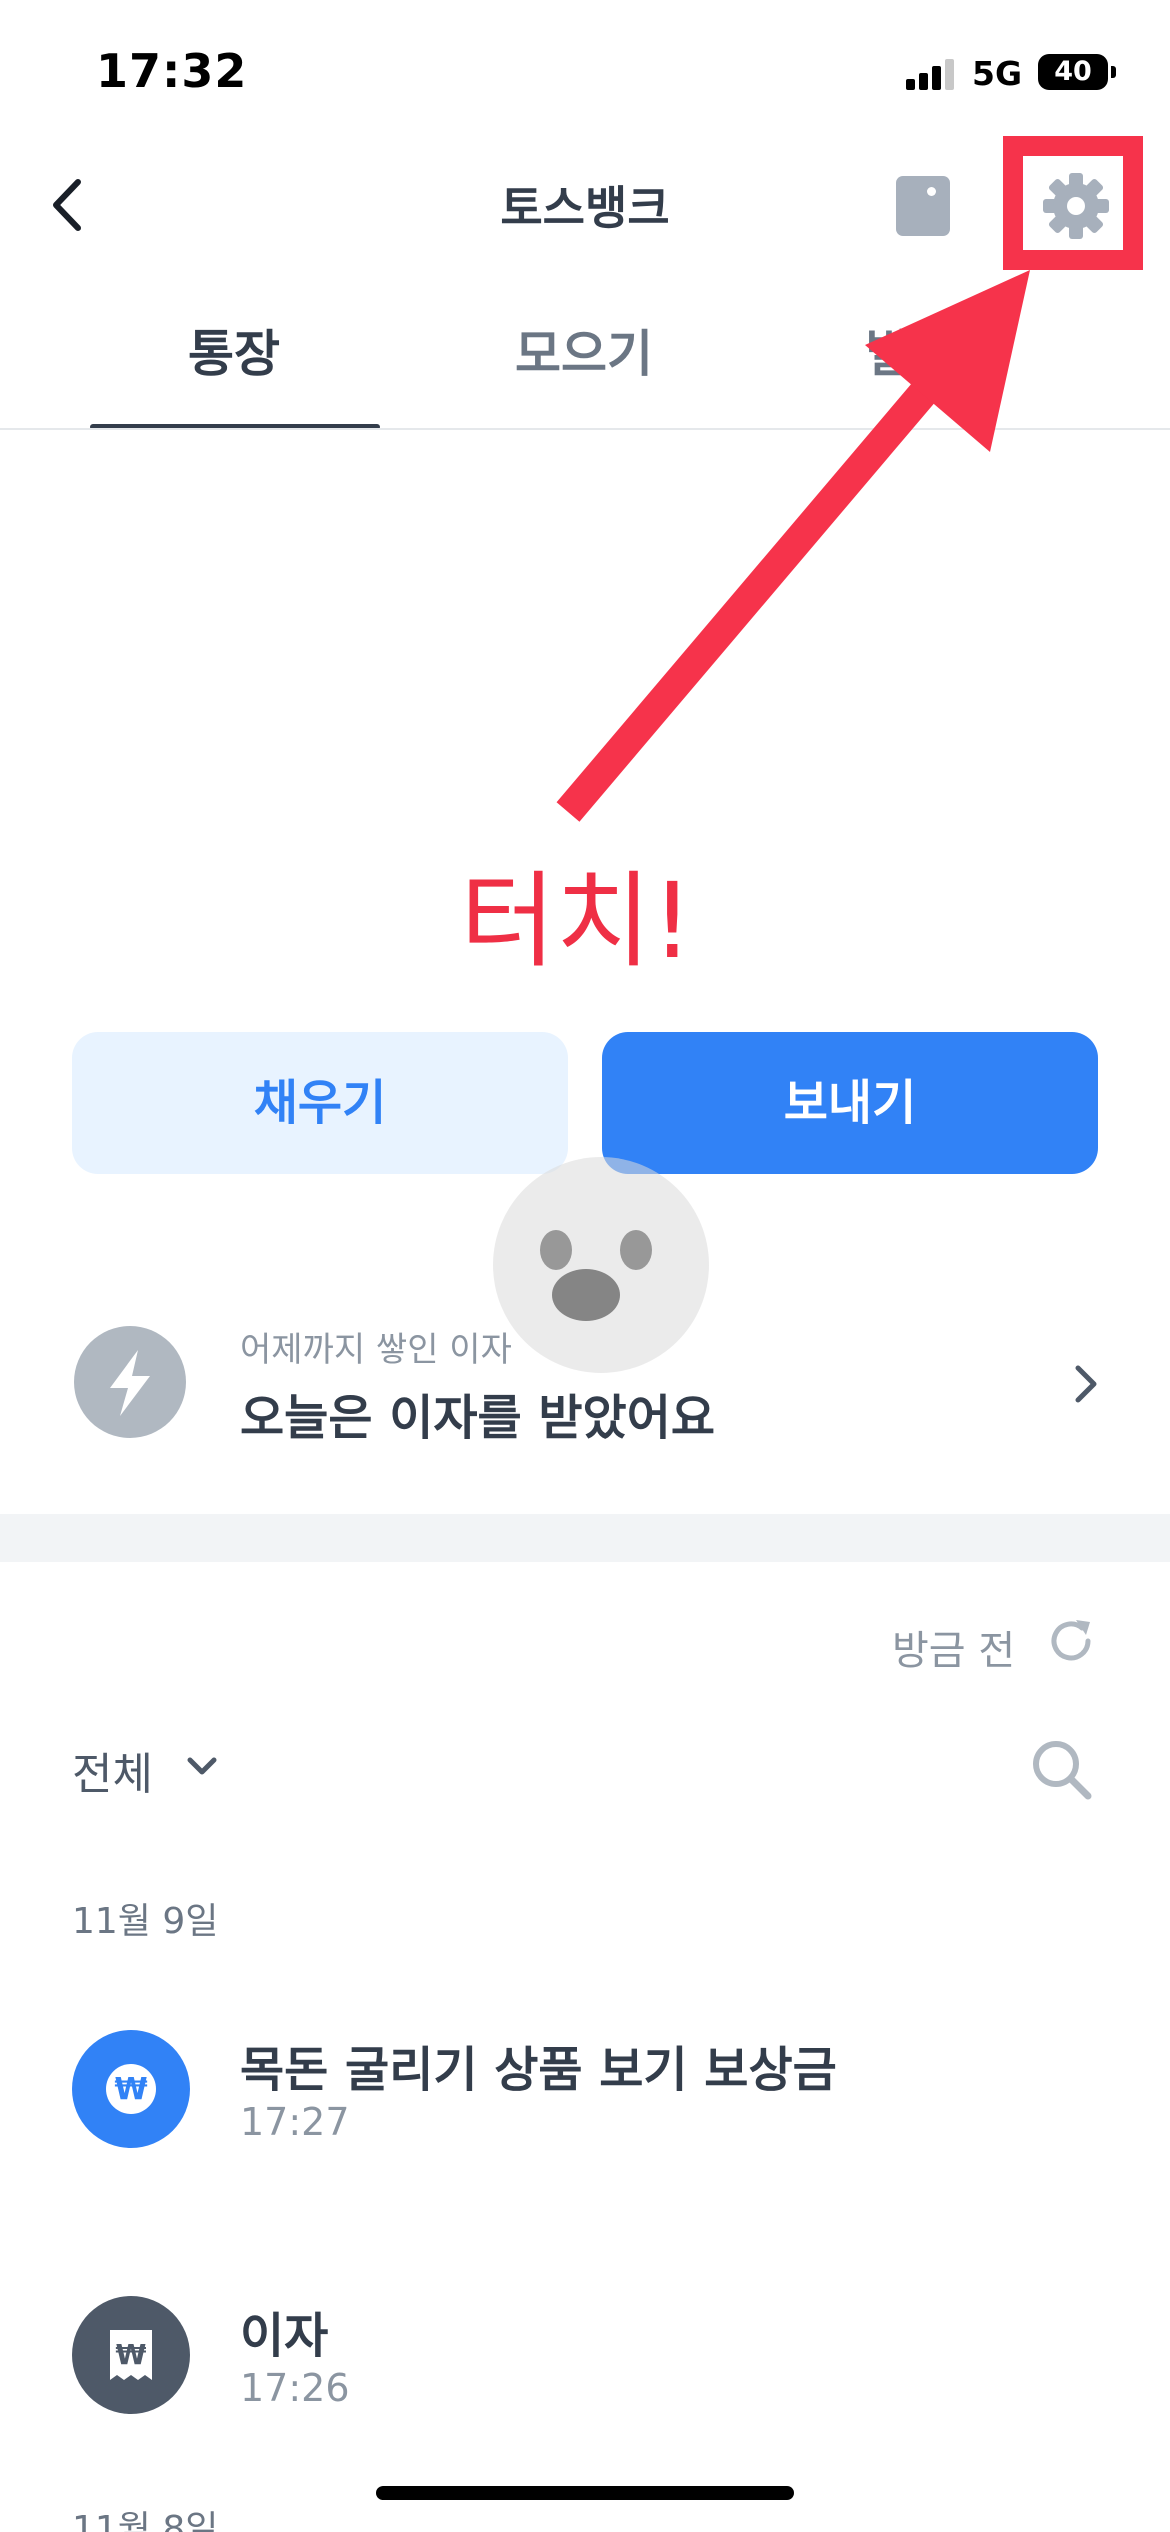  I want to click on section-divider, so click(585, 1538).